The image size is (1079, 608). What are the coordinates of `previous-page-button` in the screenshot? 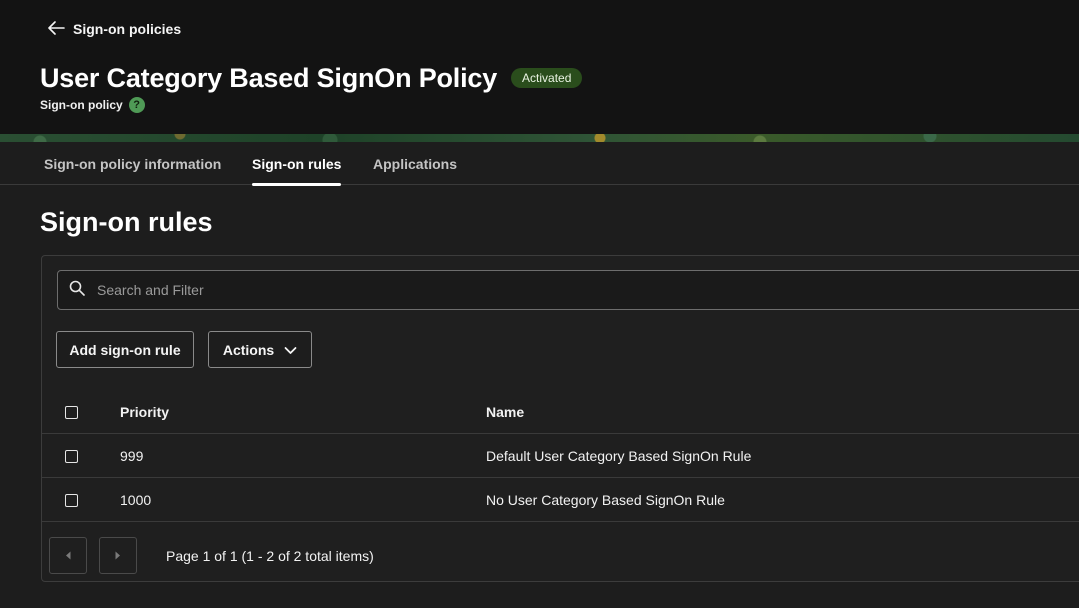 It's located at (68, 555).